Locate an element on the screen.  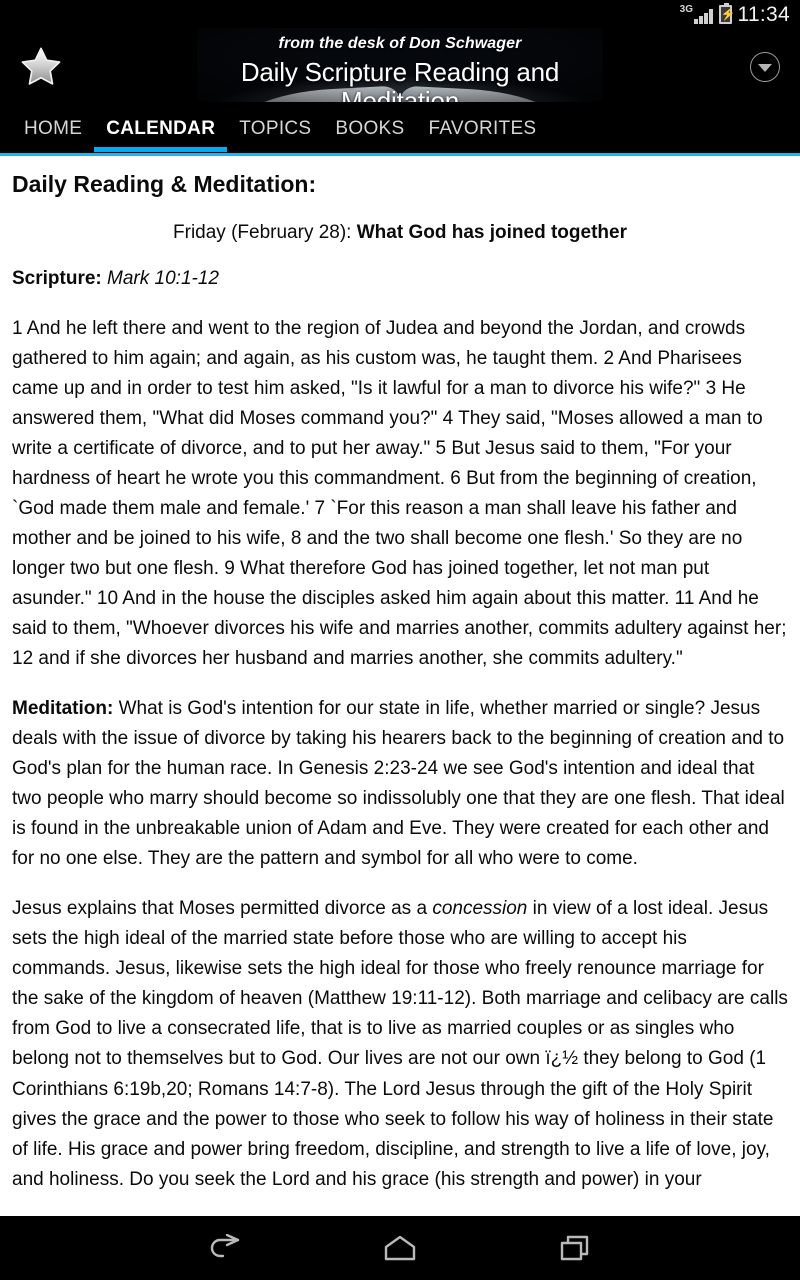
status-bar: 3G ⚡ 11:34 is located at coordinates (400, 14).